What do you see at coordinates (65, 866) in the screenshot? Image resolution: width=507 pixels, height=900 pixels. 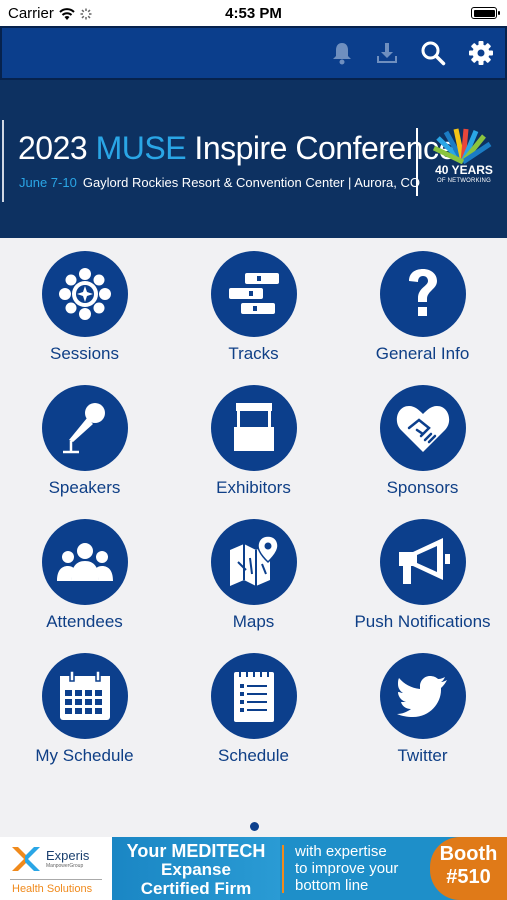 I see `ad-brand-sub: ManpowerGroup` at bounding box center [65, 866].